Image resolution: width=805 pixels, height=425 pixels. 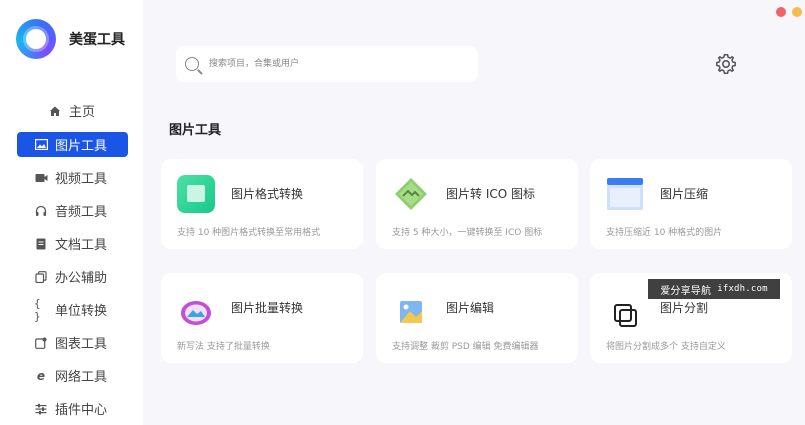 What do you see at coordinates (82, 112) in the screenshot?
I see `sidebar-item-label: 主页` at bounding box center [82, 112].